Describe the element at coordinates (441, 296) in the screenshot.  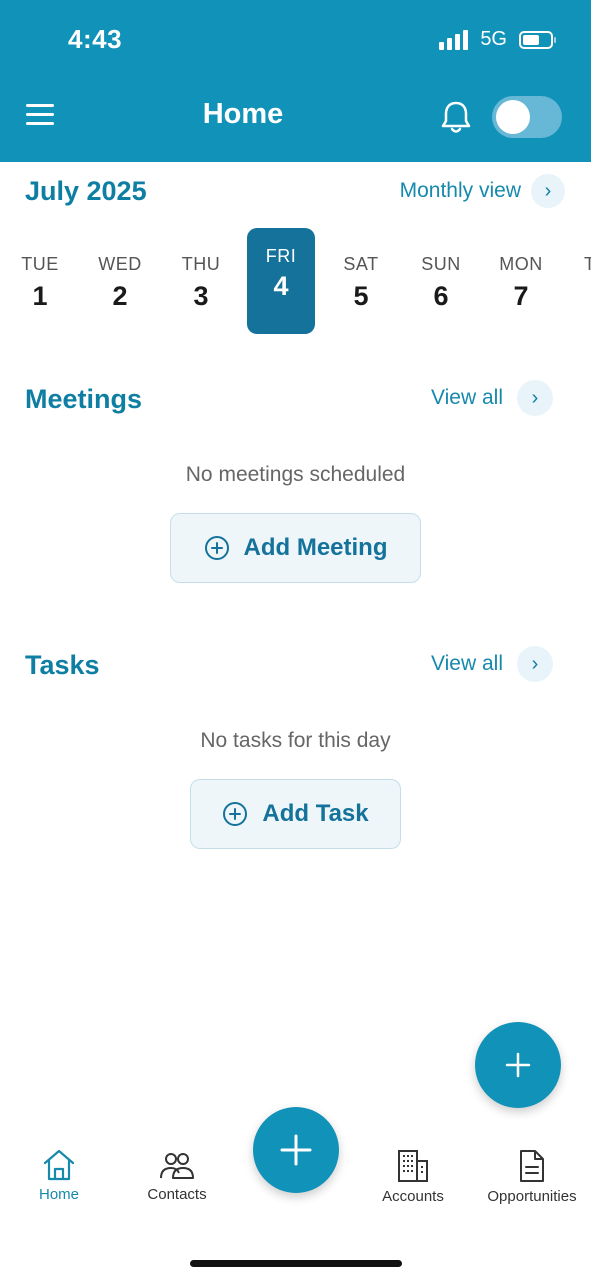
I see `day-number: 6` at that location.